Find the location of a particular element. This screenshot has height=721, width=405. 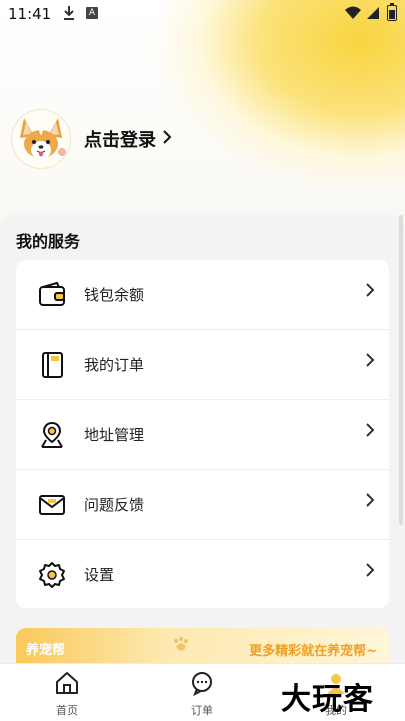

profile-section: 点击登录 is located at coordinates (92, 139).